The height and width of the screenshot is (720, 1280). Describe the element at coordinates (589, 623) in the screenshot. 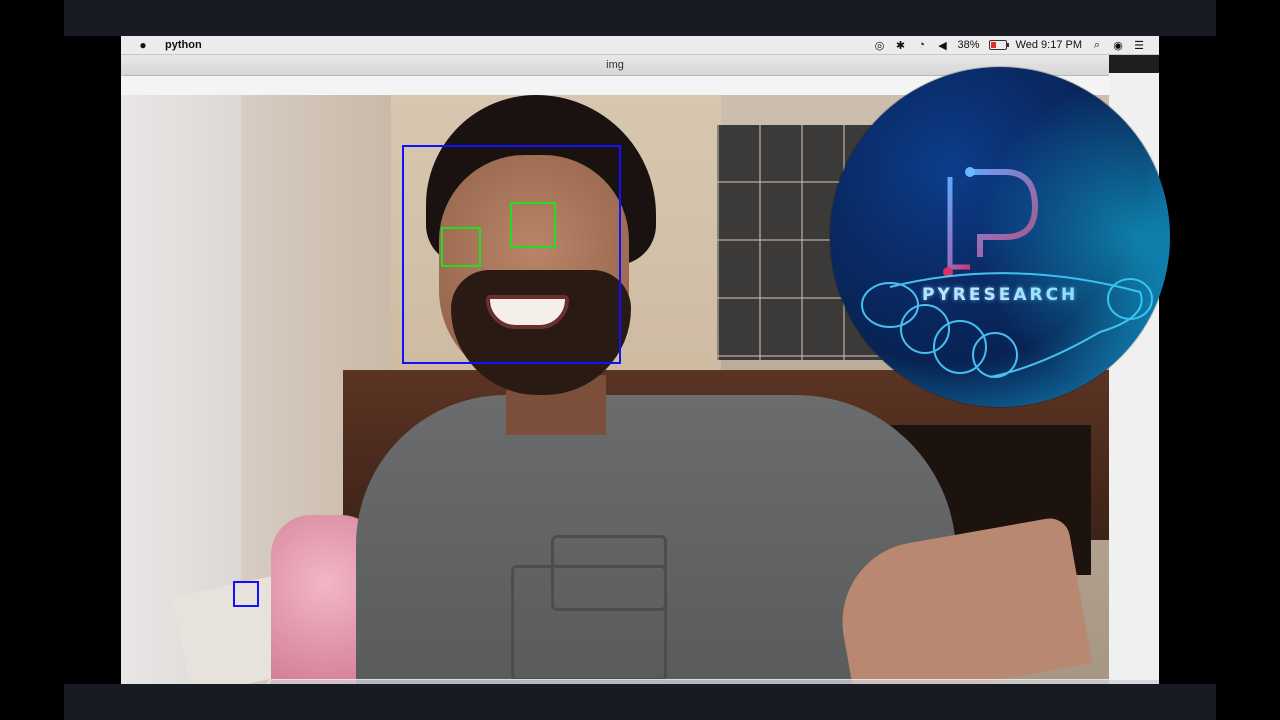

I see `shirt-print-lower` at that location.